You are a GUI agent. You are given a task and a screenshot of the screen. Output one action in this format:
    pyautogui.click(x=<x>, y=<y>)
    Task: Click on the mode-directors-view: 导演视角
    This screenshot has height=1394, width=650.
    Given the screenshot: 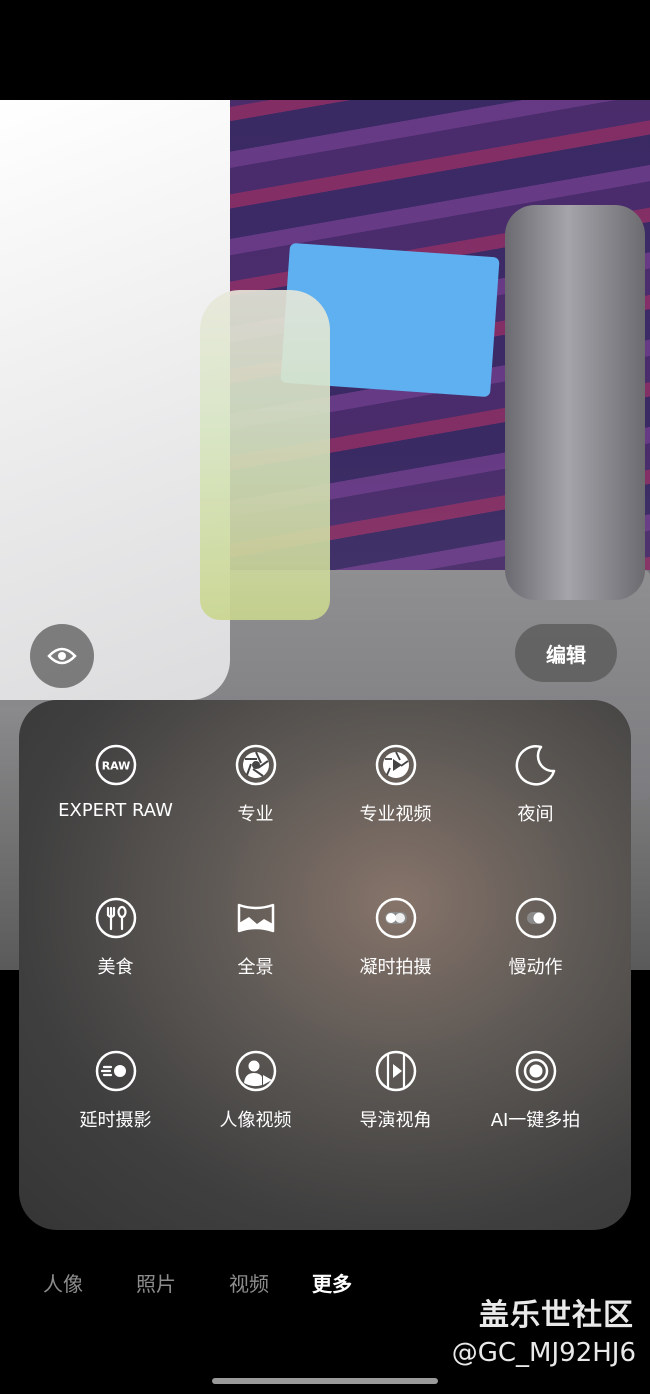 What is the action you would take?
    pyautogui.click(x=395, y=1068)
    